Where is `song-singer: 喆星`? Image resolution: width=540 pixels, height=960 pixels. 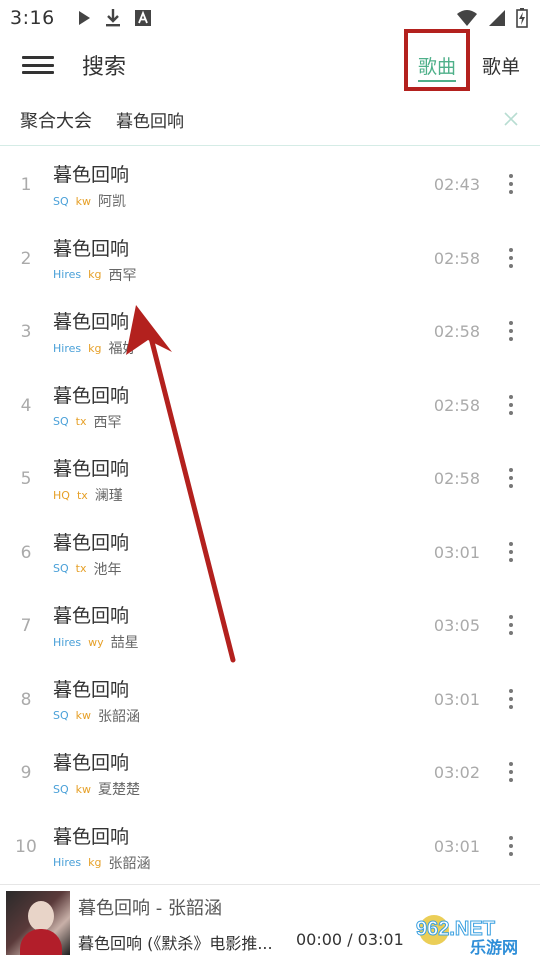
song-singer: 喆星 is located at coordinates (124, 643).